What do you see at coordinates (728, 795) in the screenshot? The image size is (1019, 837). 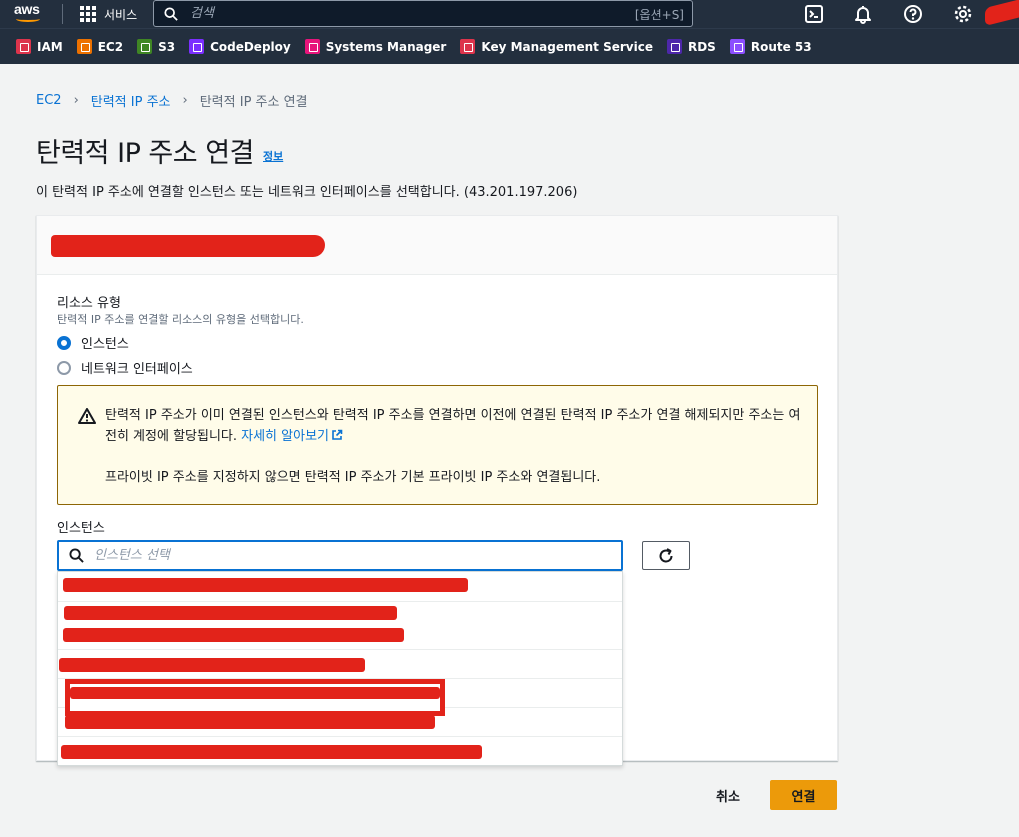 I see `cancel-button: 취소` at bounding box center [728, 795].